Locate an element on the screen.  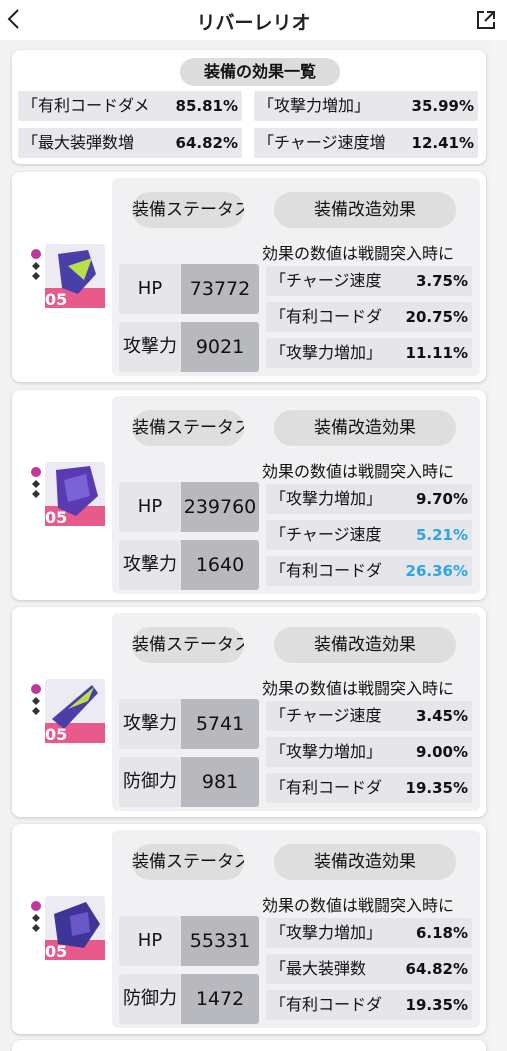
stat-value: 73772 is located at coordinates (220, 289).